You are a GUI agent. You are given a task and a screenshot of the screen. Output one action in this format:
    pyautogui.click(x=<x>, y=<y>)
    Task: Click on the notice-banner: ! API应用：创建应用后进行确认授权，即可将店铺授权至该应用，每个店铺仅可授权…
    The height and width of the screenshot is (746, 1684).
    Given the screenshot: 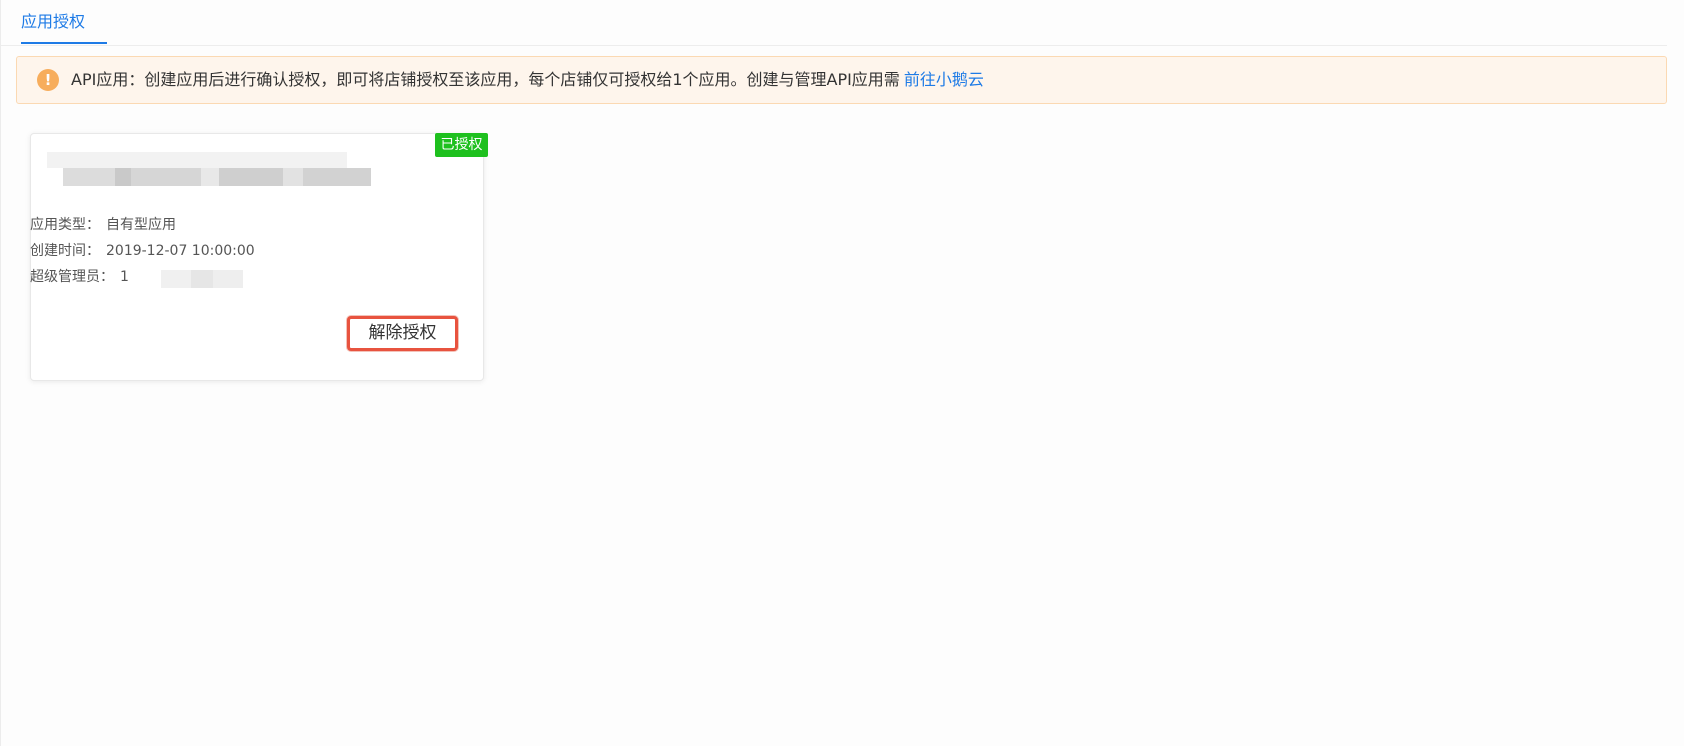 What is the action you would take?
    pyautogui.click(x=841, y=80)
    